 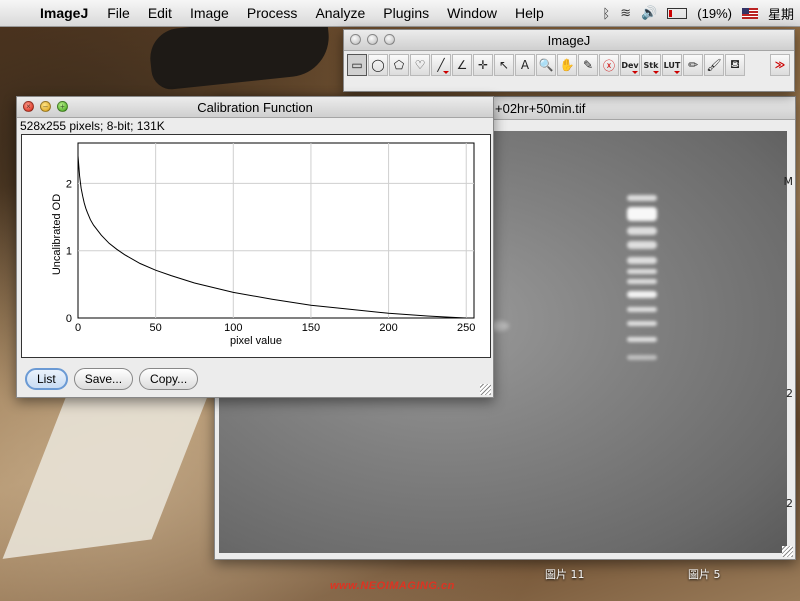 I want to click on image-window-title: +02hr+50min.tif, so click(x=540, y=108).